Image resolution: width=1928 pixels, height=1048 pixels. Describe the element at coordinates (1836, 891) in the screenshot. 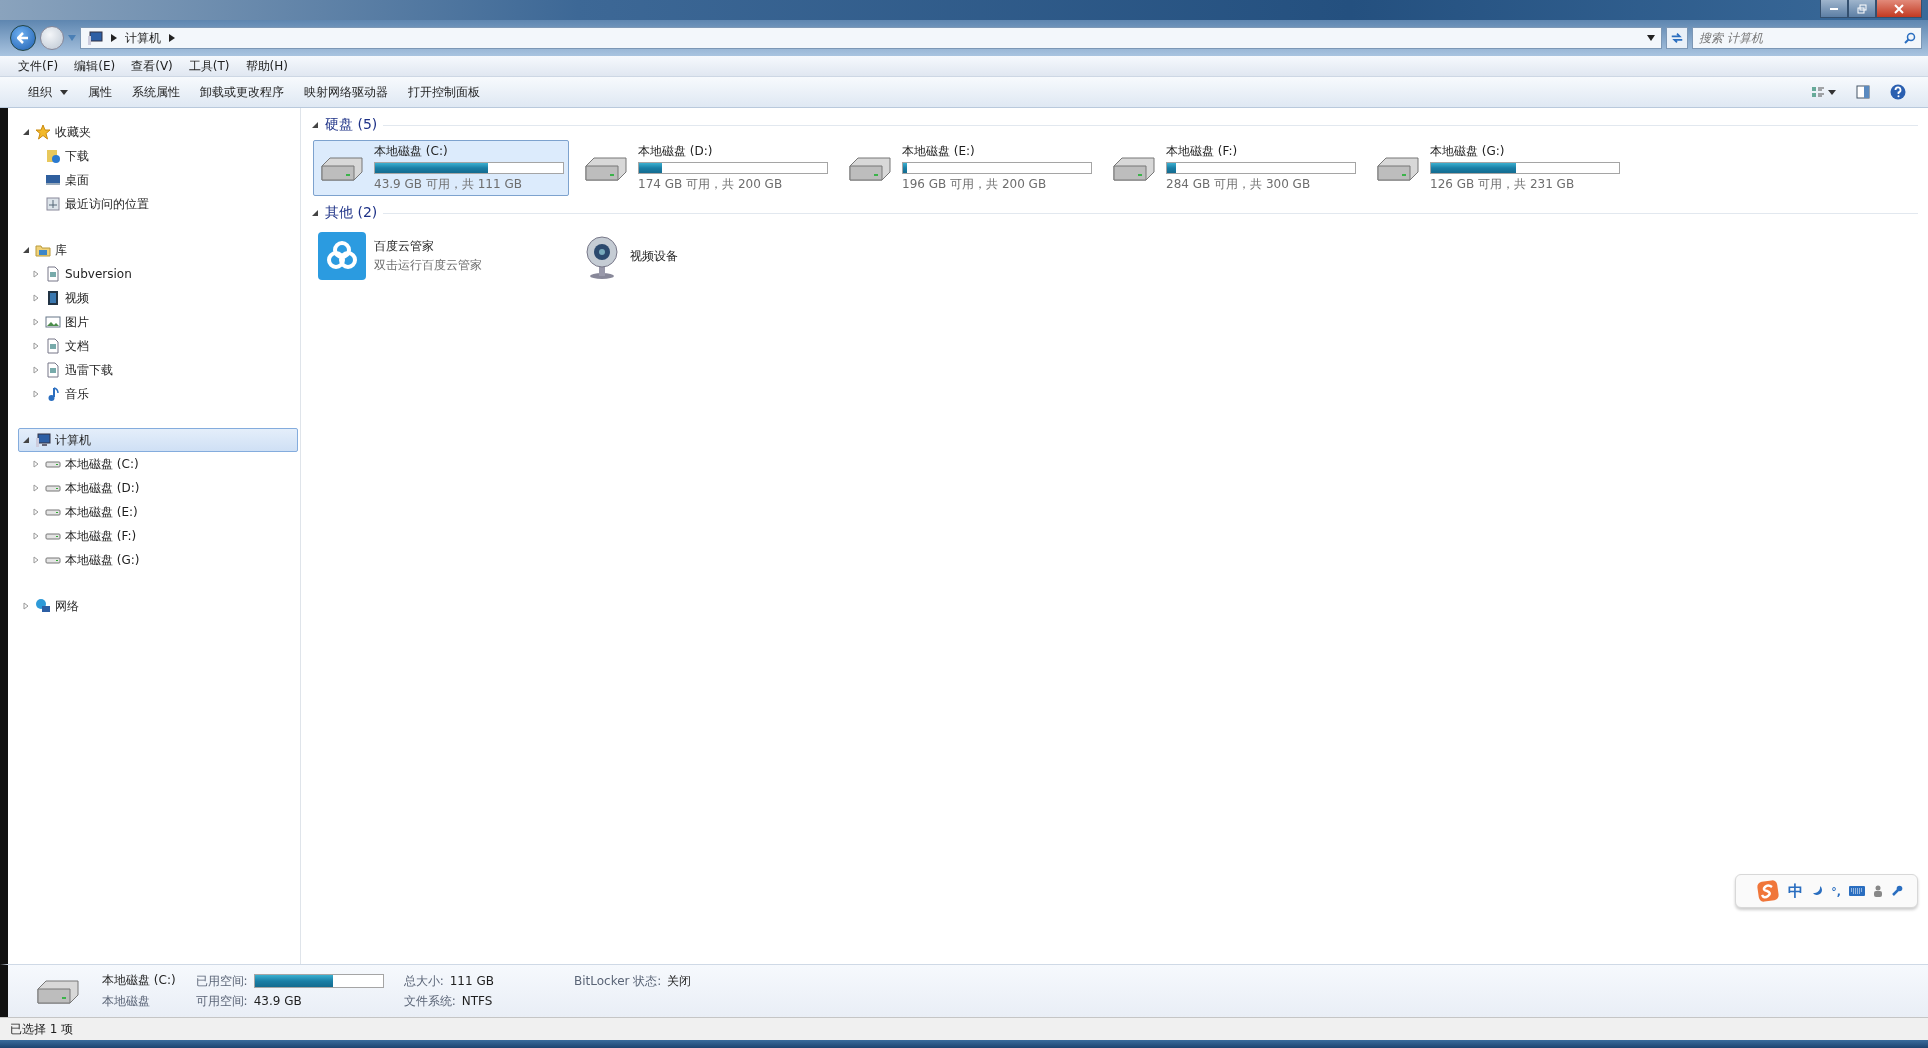

I see `punctuation-toggle: °,` at that location.